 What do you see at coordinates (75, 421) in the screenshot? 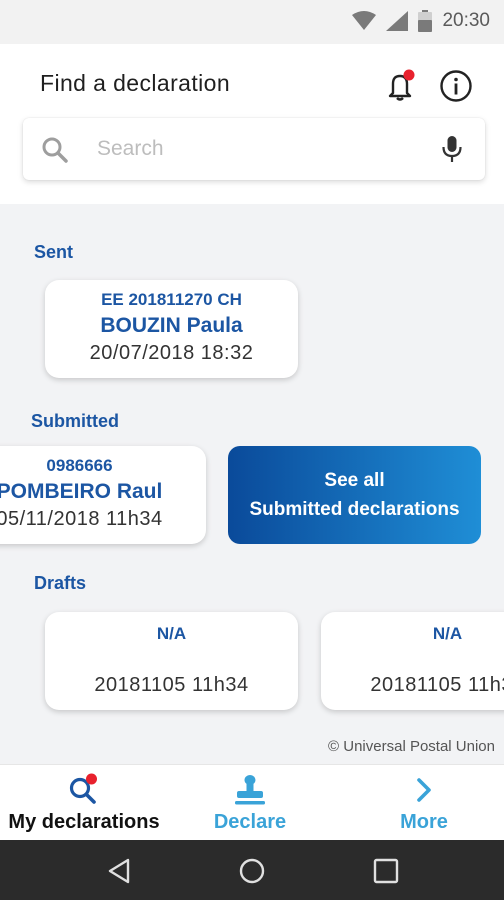
I see `section-label-submitted: Submitted` at bounding box center [75, 421].